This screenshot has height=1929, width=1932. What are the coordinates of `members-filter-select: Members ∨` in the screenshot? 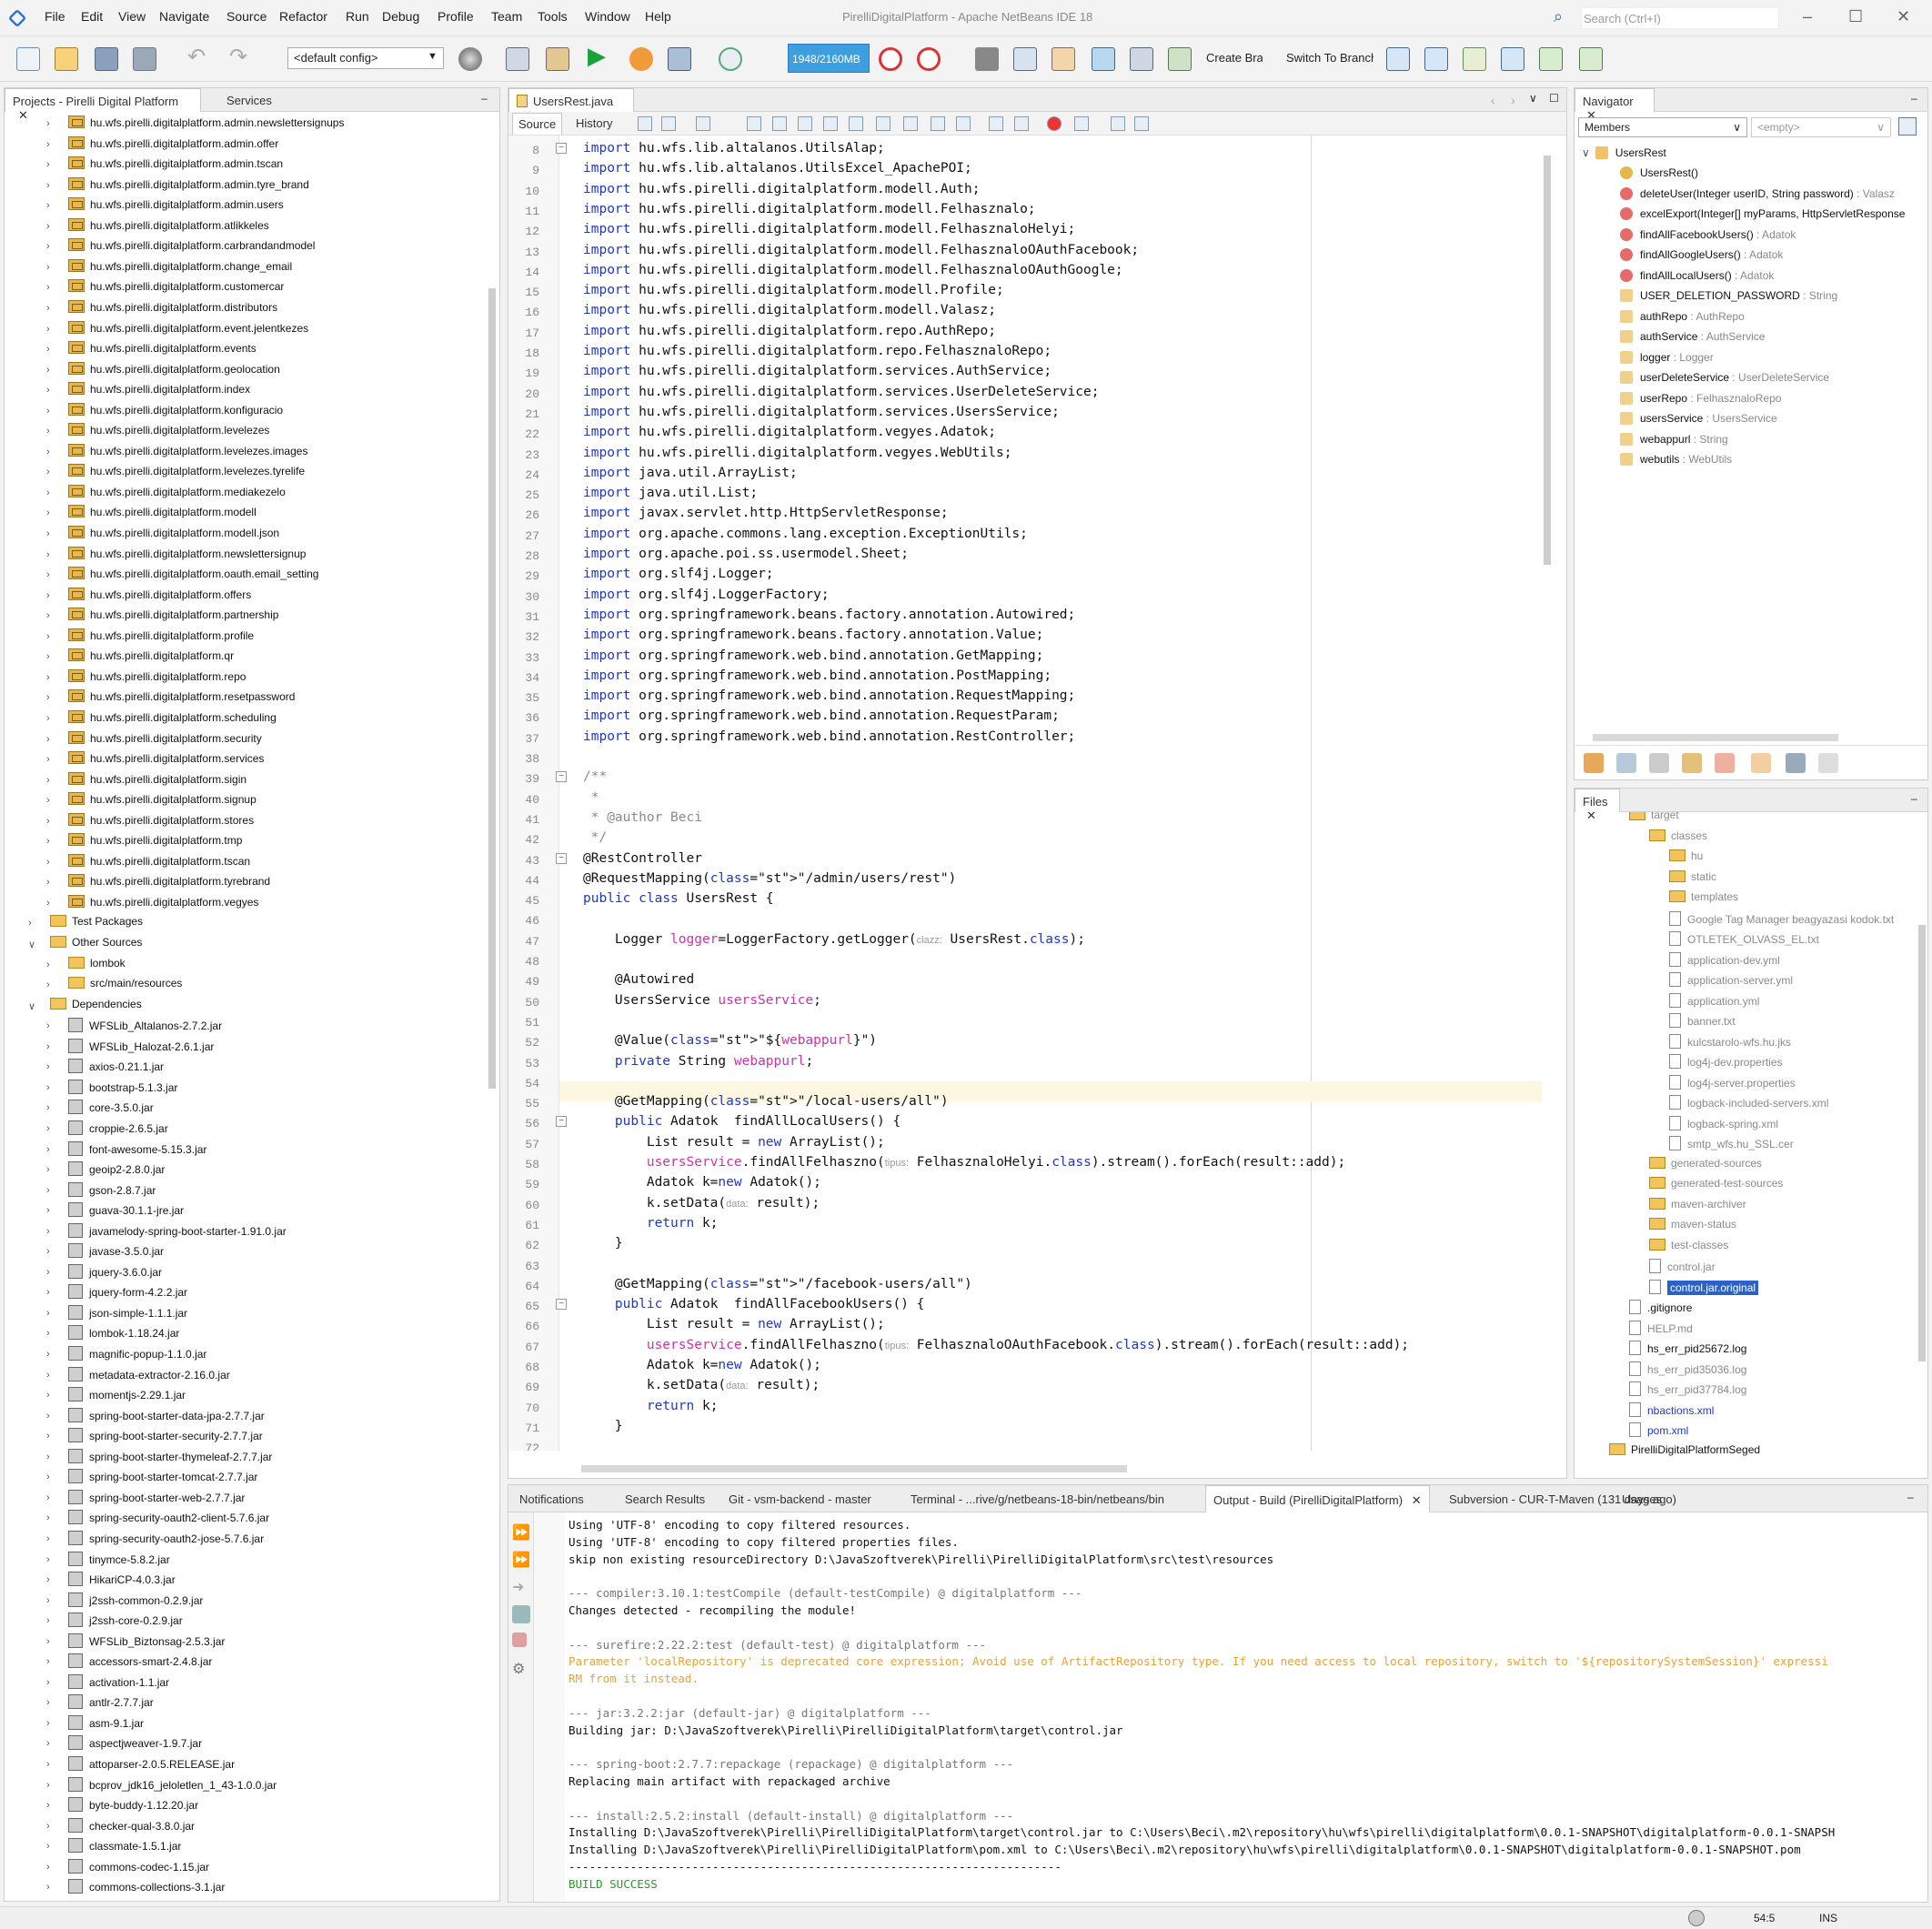 It's located at (1662, 127).